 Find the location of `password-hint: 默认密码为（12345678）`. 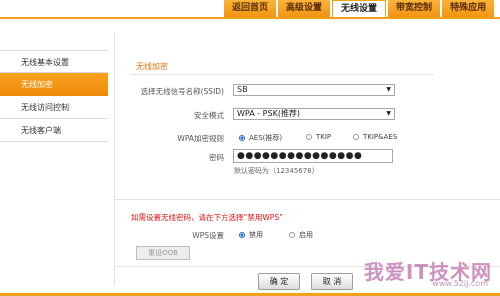

password-hint: 默认密码为（12345678） is located at coordinates (276, 171).